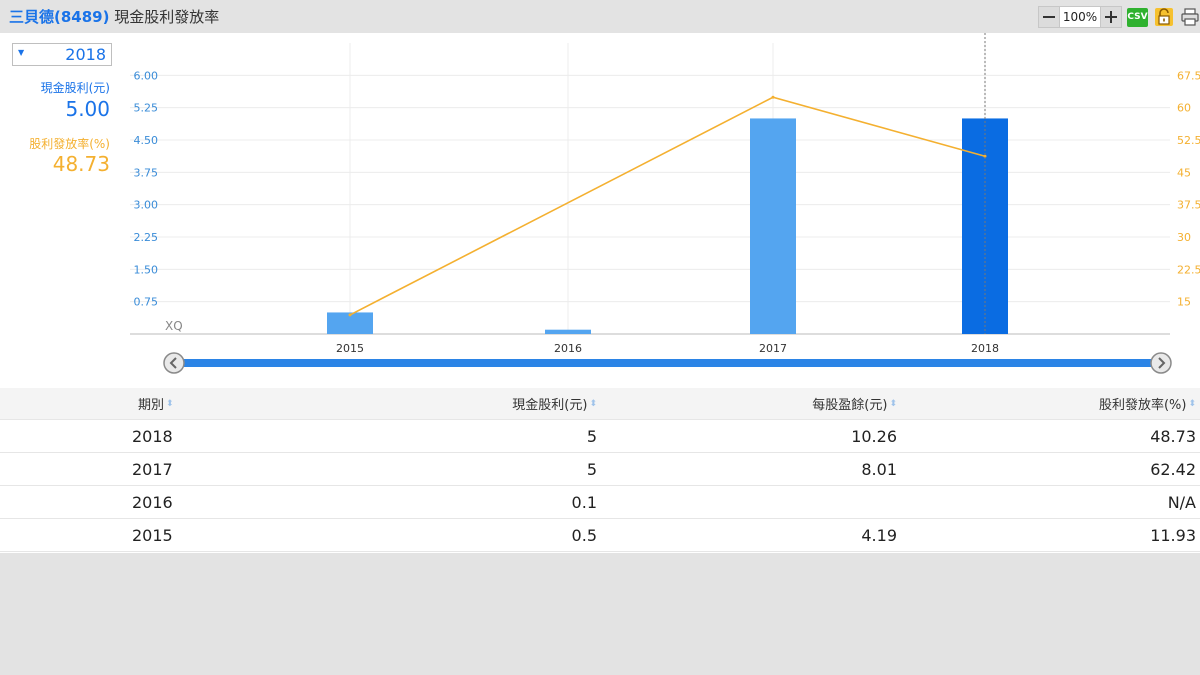 The height and width of the screenshot is (675, 1200). Describe the element at coordinates (1181, 502) in the screenshot. I see `cell-payout-rate: N/A` at that location.